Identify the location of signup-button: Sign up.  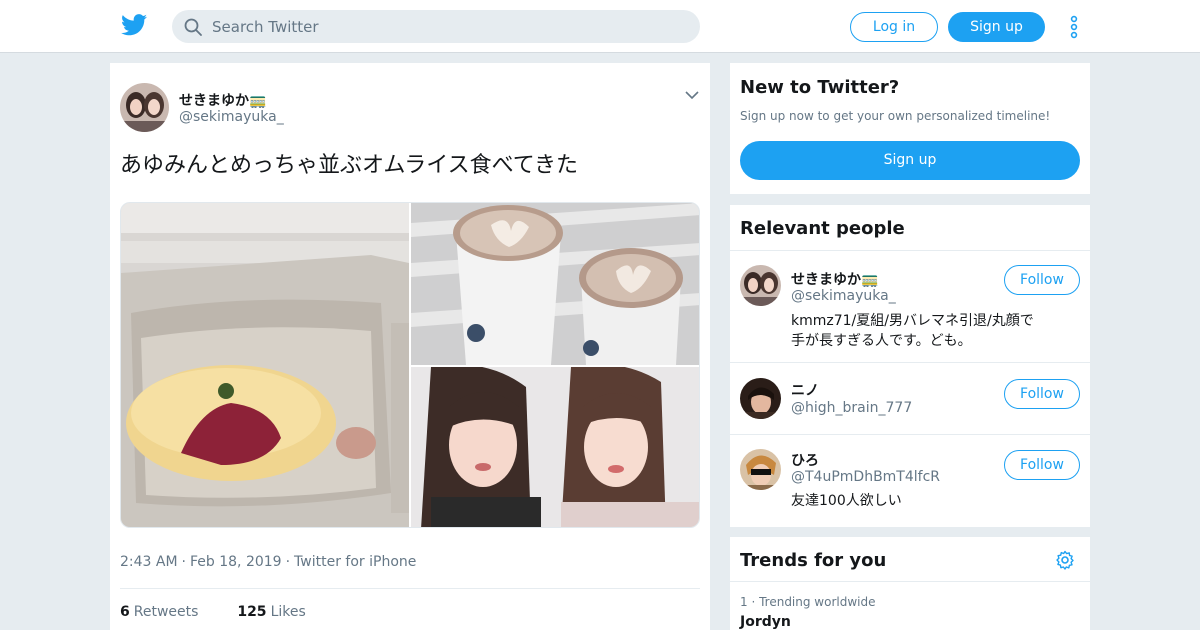
(996, 27).